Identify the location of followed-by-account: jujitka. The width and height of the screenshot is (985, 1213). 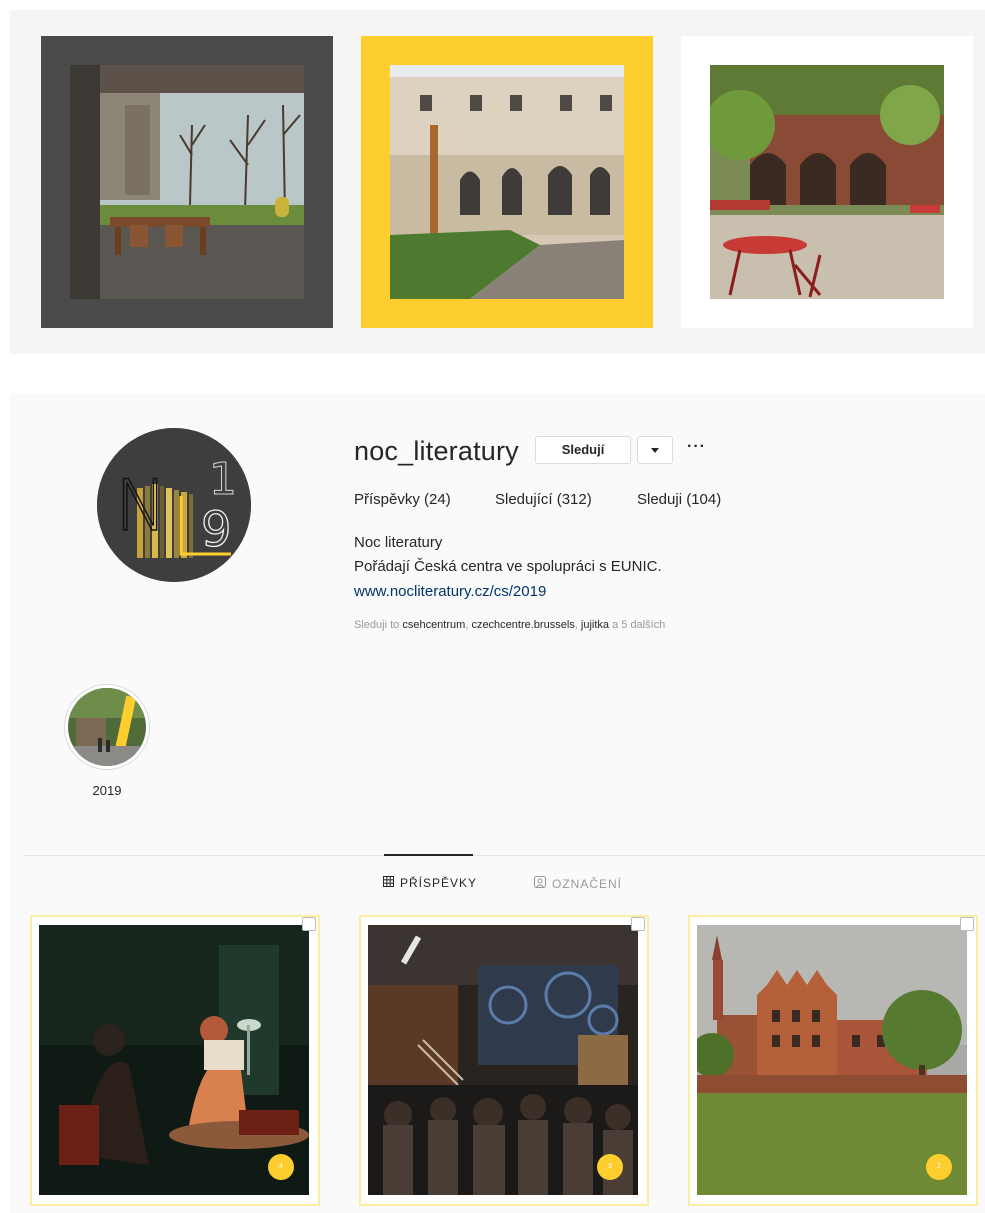
(595, 625).